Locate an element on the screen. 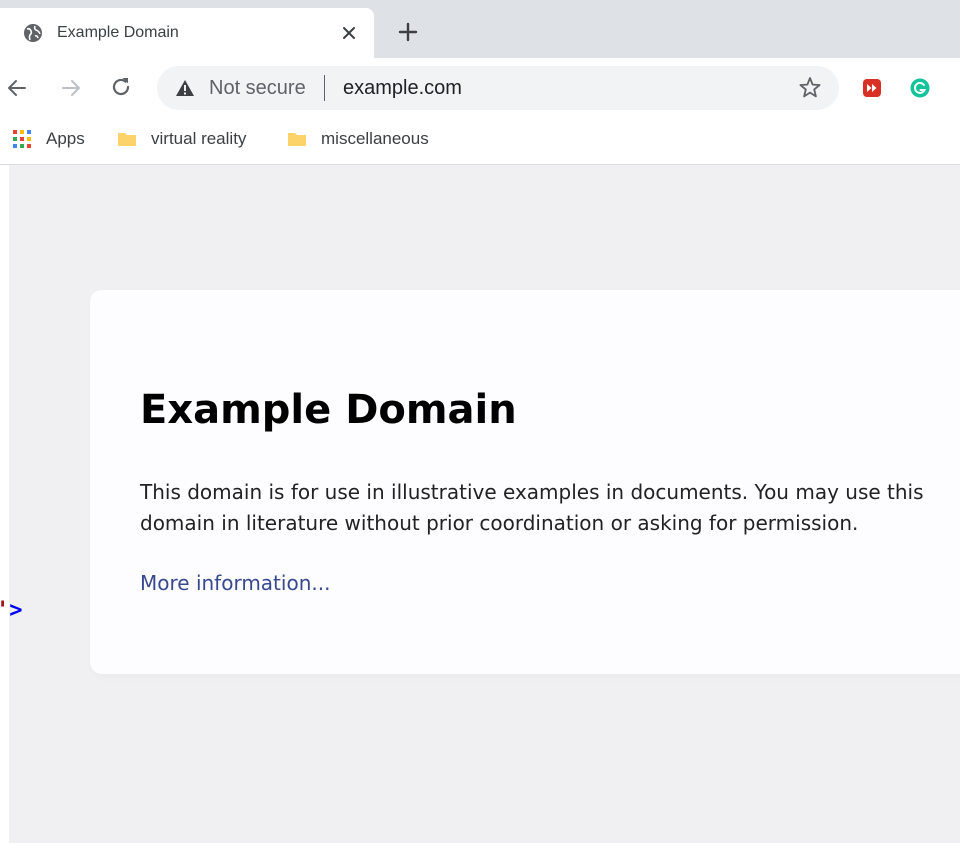  bookmark-folder-miscellaneous: miscellaneous is located at coordinates (358, 139).